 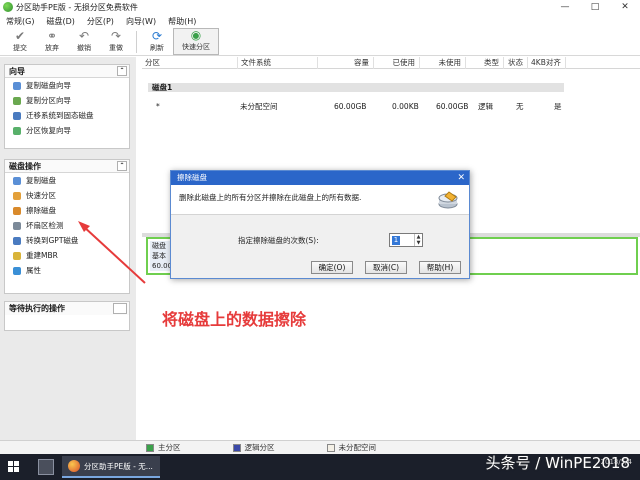 What do you see at coordinates (418, 240) in the screenshot?
I see `stepper-arrows-icon: ▲ ▼` at bounding box center [418, 240].